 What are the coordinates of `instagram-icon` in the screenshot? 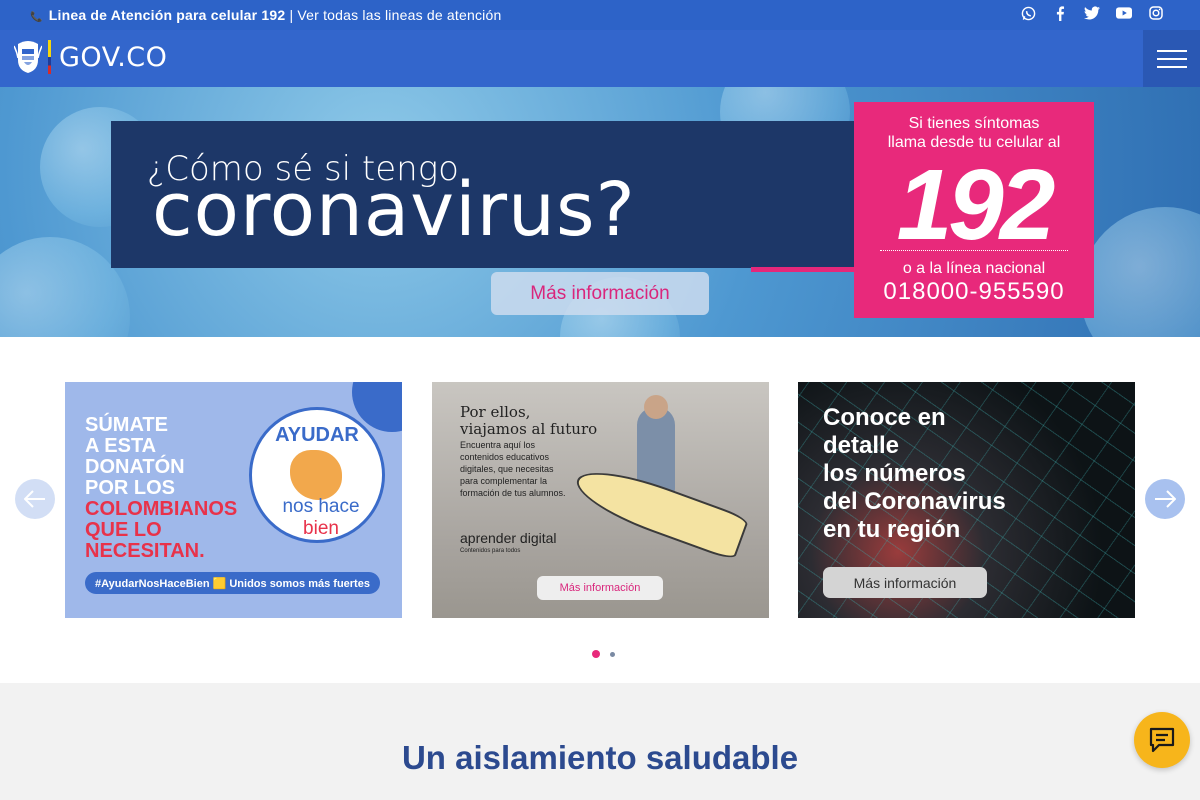 It's located at (1156, 13).